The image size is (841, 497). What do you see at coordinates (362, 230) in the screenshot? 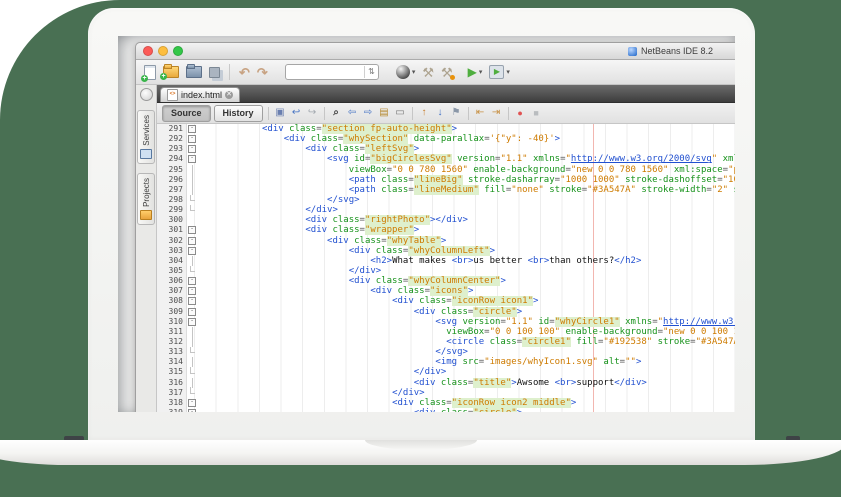
I see `code-text: <div class="wrapper">` at bounding box center [362, 230].